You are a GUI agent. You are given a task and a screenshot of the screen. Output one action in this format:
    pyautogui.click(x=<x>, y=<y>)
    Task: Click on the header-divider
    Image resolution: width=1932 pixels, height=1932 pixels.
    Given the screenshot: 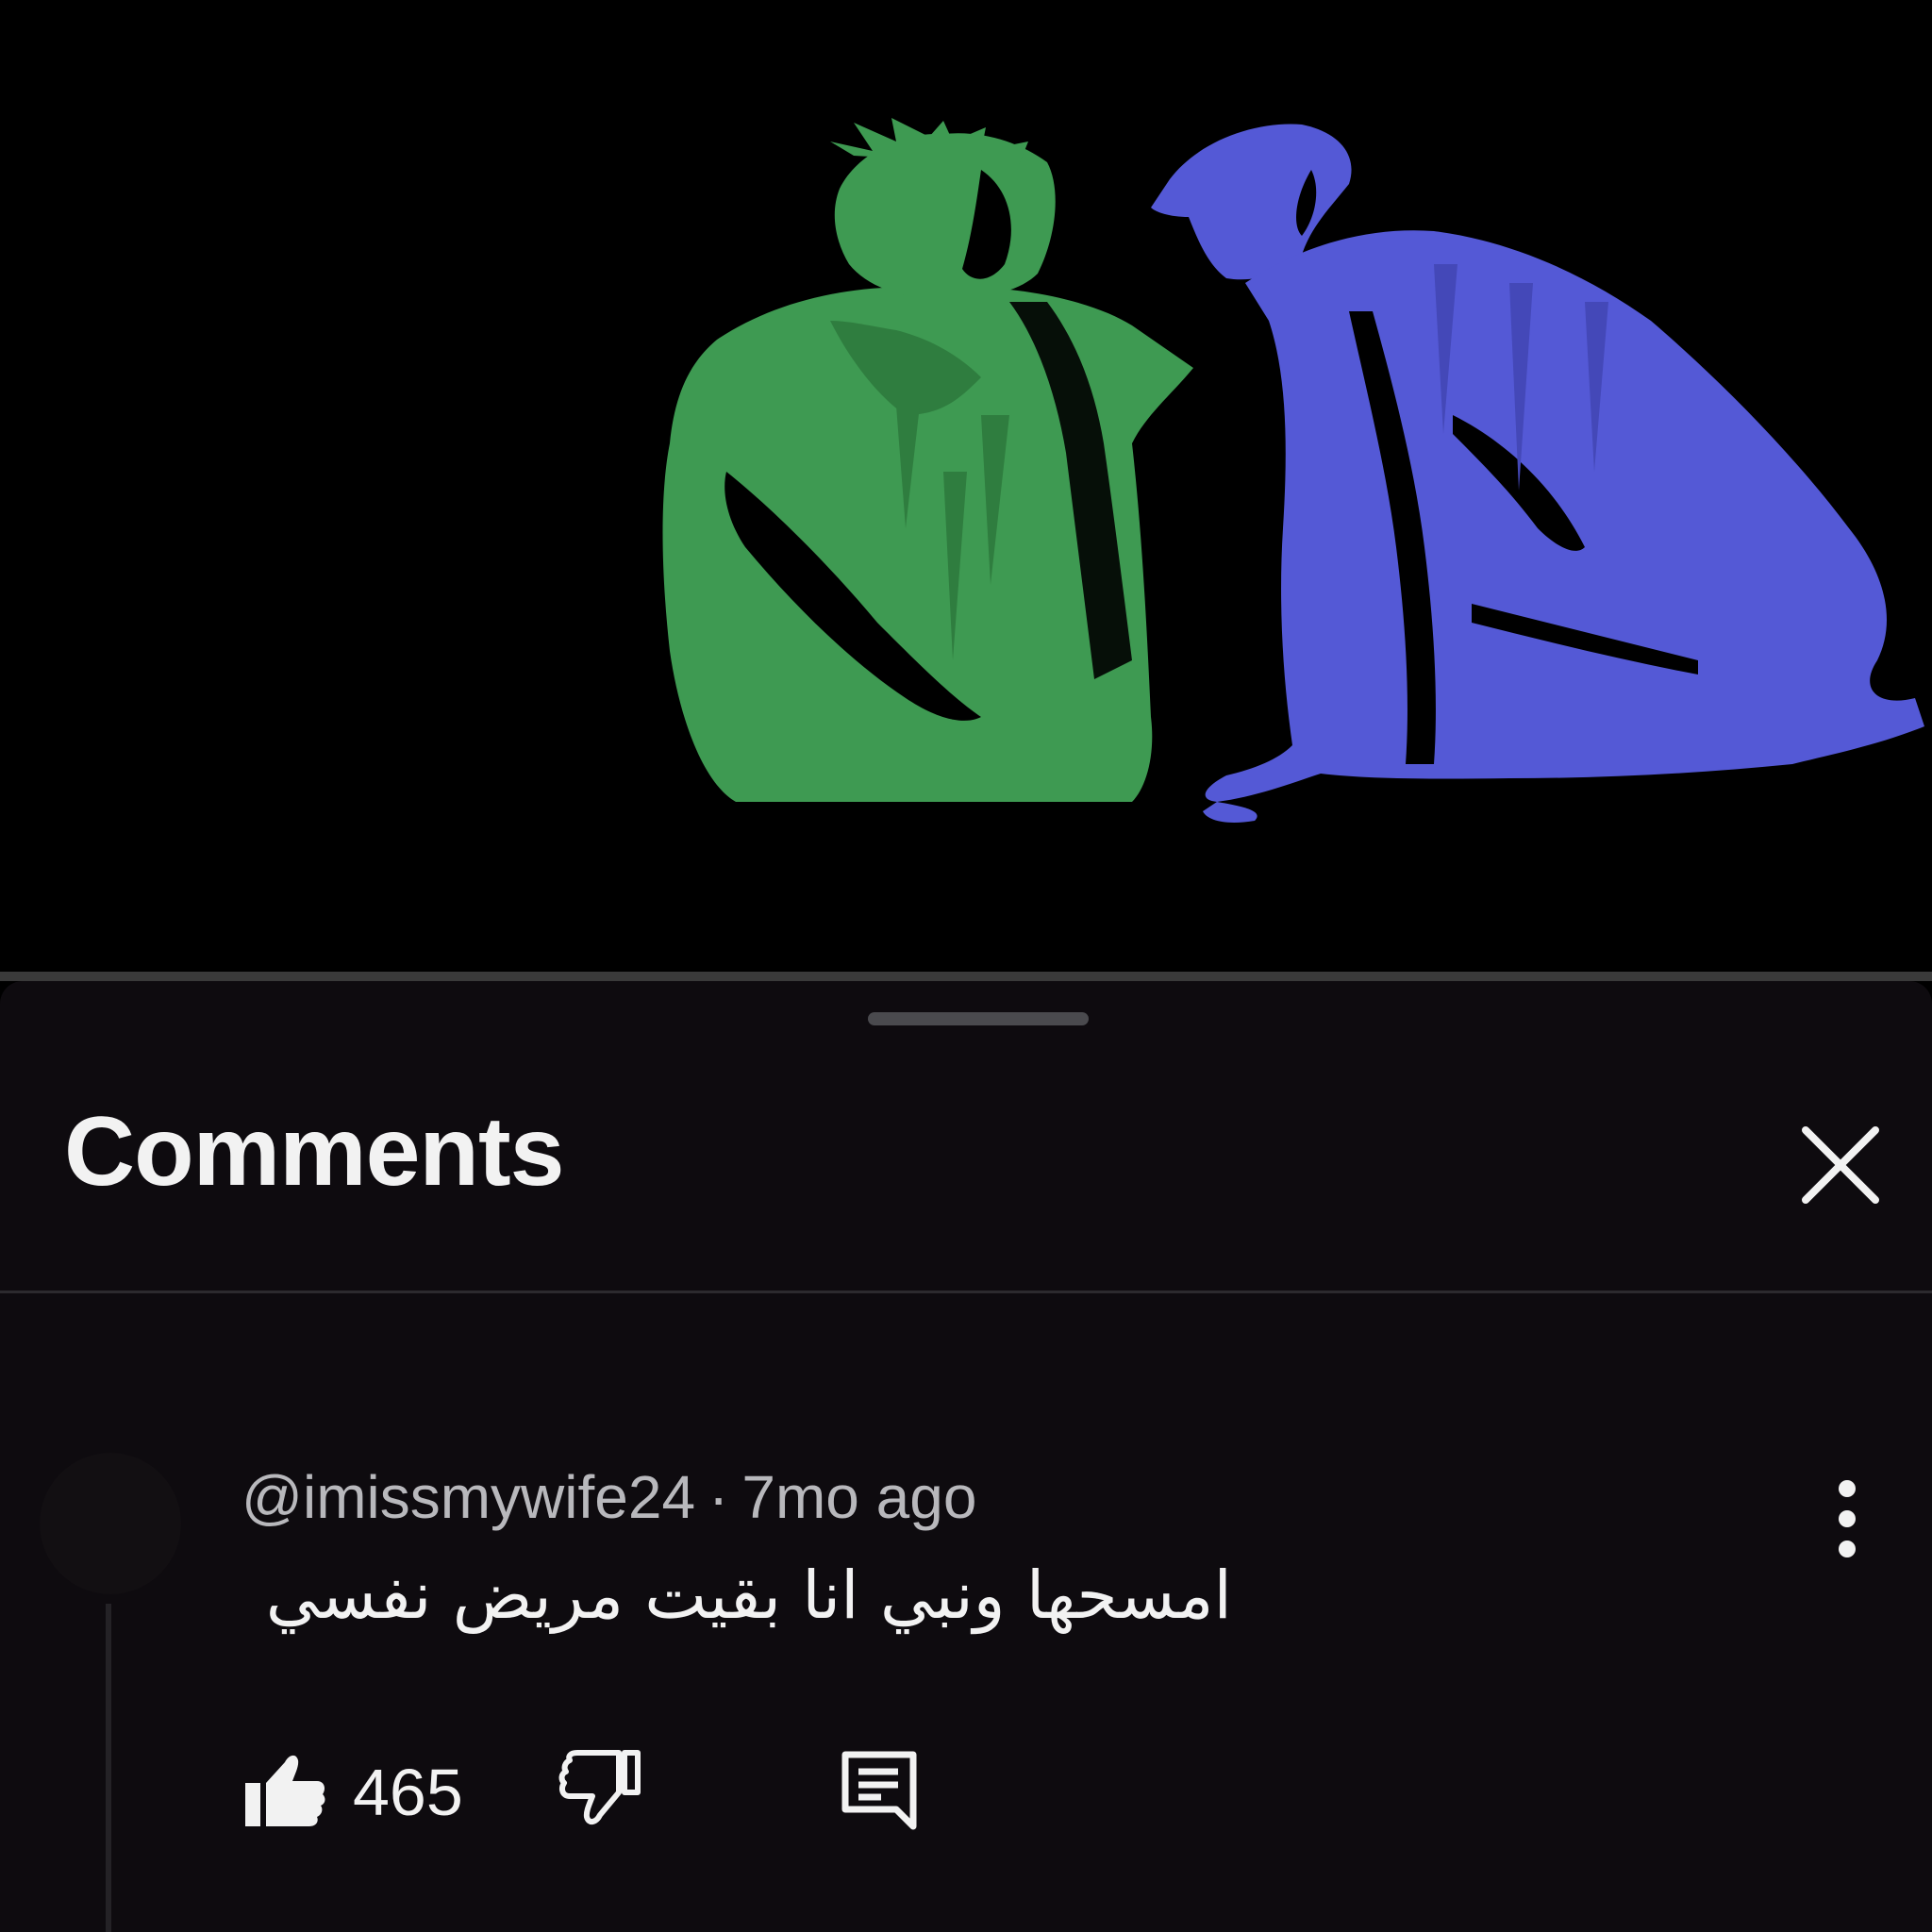 What is the action you would take?
    pyautogui.click(x=966, y=1292)
    